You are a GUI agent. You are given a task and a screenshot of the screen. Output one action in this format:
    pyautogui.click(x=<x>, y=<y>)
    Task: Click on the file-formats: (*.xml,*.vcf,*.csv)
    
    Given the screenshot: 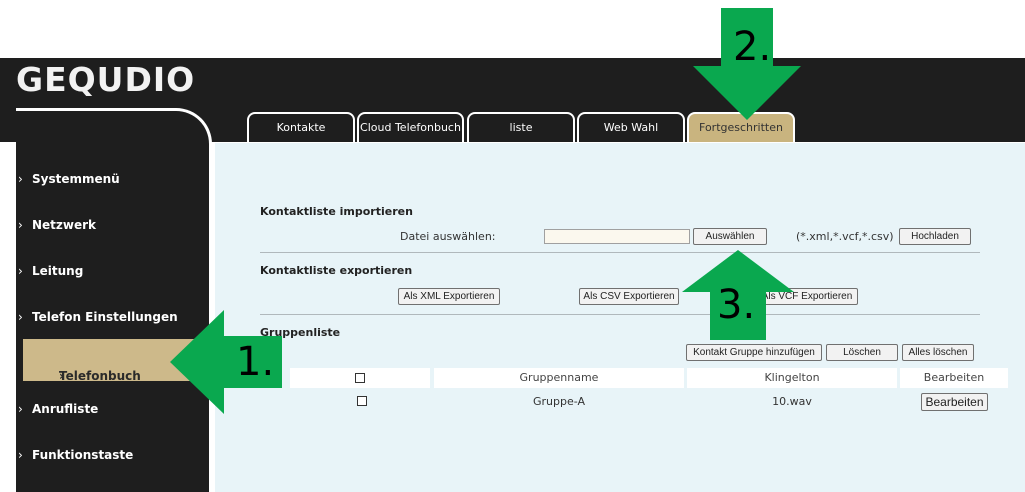 What is the action you would take?
    pyautogui.click(x=845, y=236)
    